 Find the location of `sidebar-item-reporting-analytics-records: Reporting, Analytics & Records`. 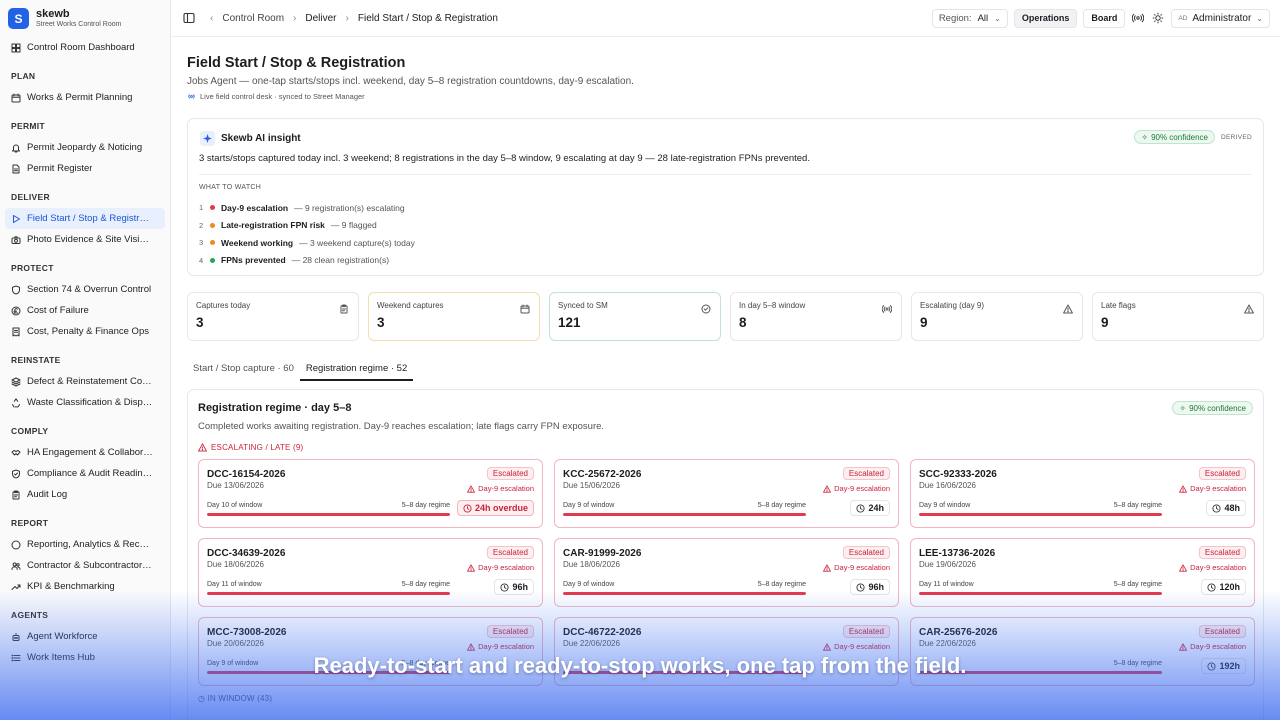

sidebar-item-reporting-analytics-records: Reporting, Analytics & Records is located at coordinates (85, 544).